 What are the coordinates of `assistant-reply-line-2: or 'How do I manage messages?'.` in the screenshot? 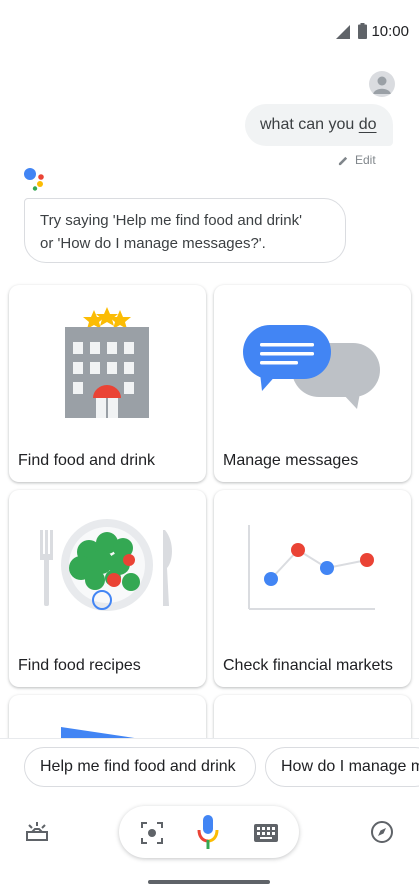 It's located at (153, 243).